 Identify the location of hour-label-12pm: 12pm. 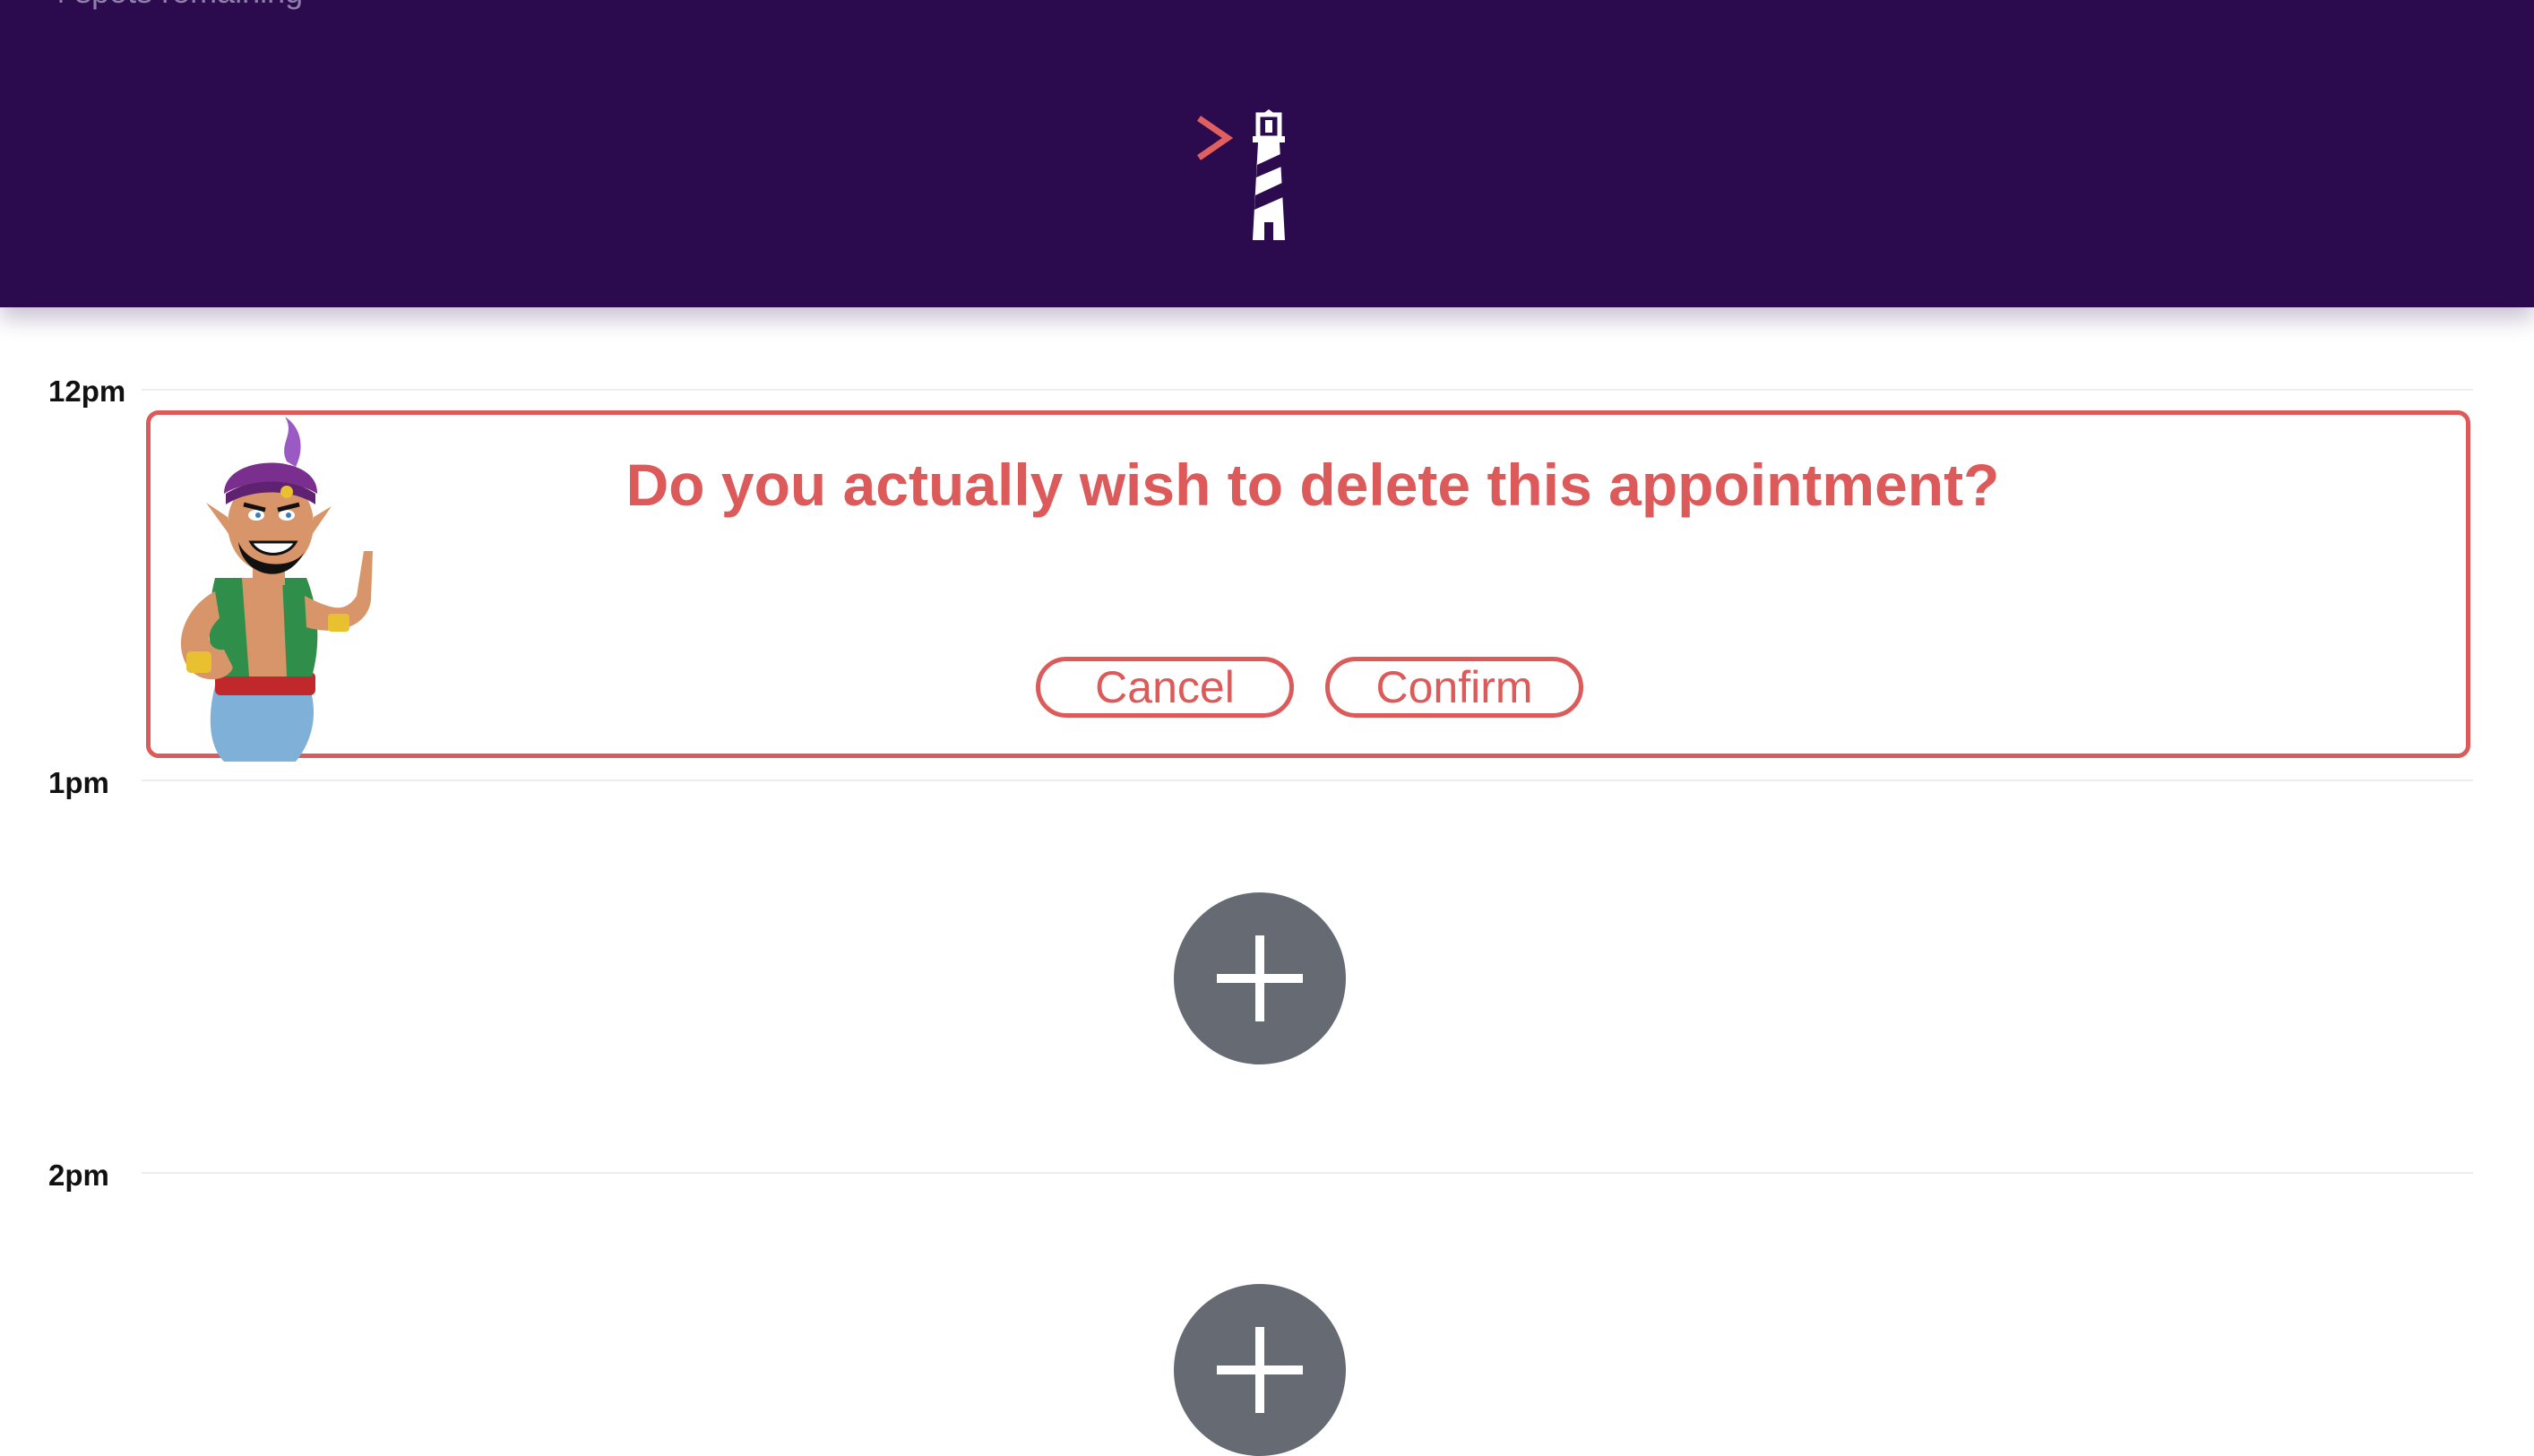
(87, 391).